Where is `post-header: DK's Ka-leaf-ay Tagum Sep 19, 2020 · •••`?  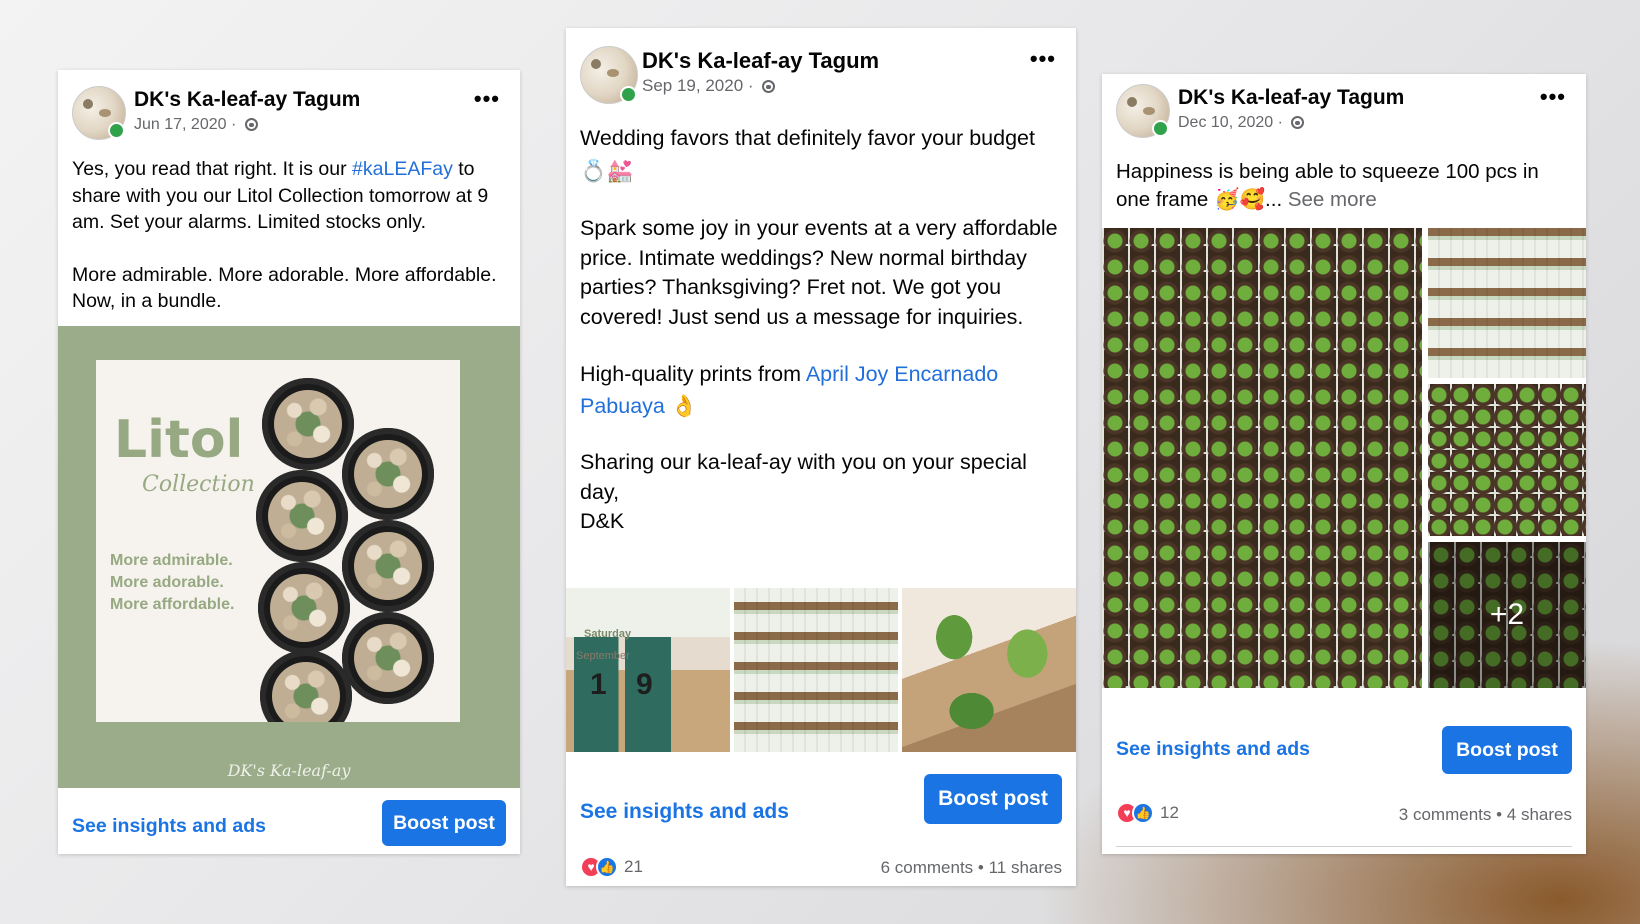
post-header: DK's Ka-leaf-ay Tagum Sep 19, 2020 · ••• is located at coordinates (821, 75).